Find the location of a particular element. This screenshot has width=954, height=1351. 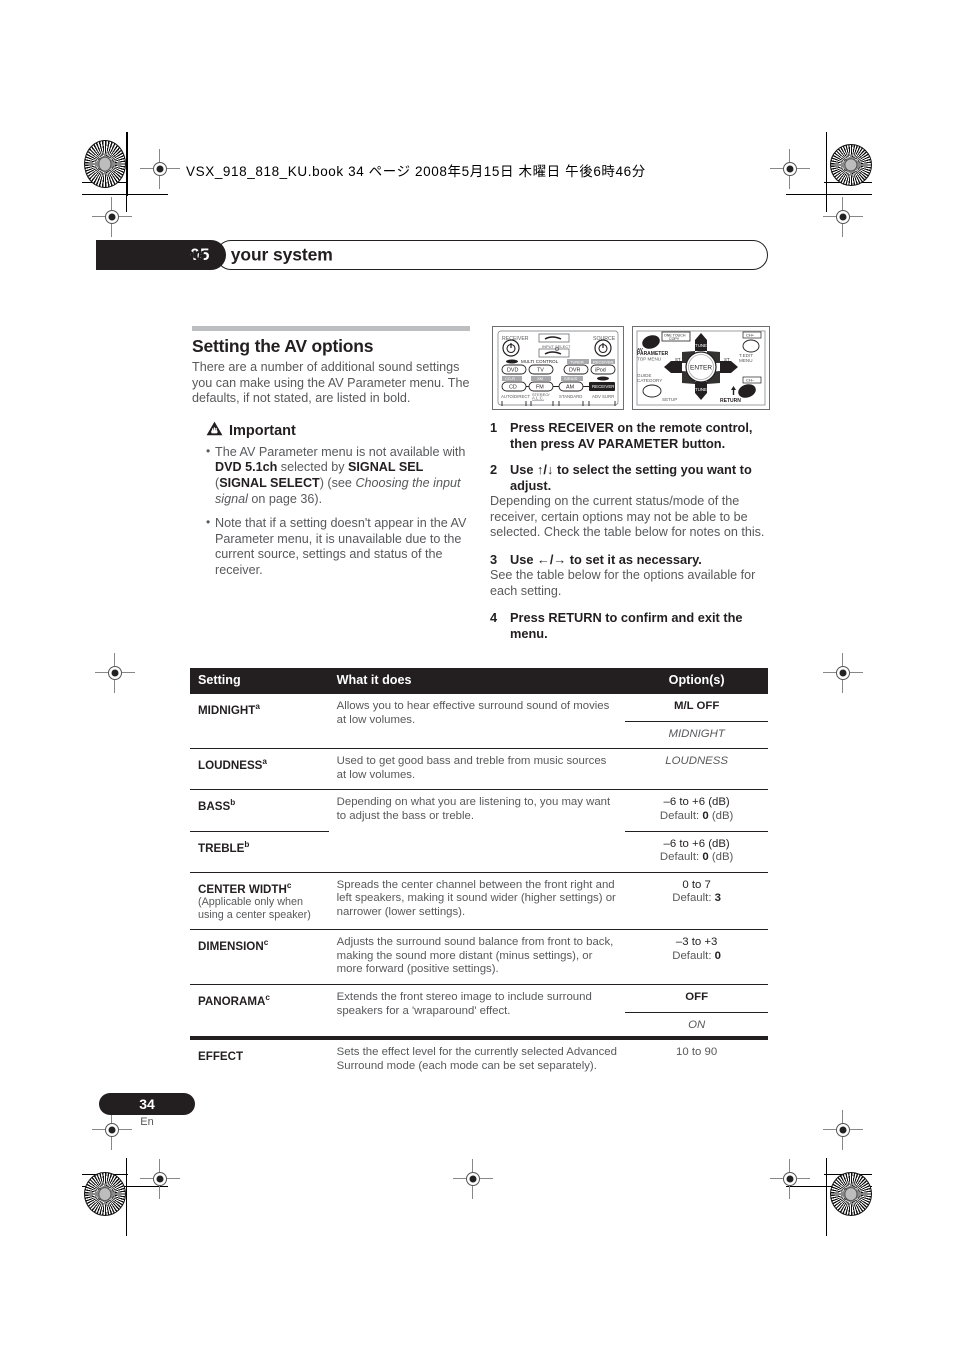

row-setting-panorama: PANORAMAc is located at coordinates (259, 1011).